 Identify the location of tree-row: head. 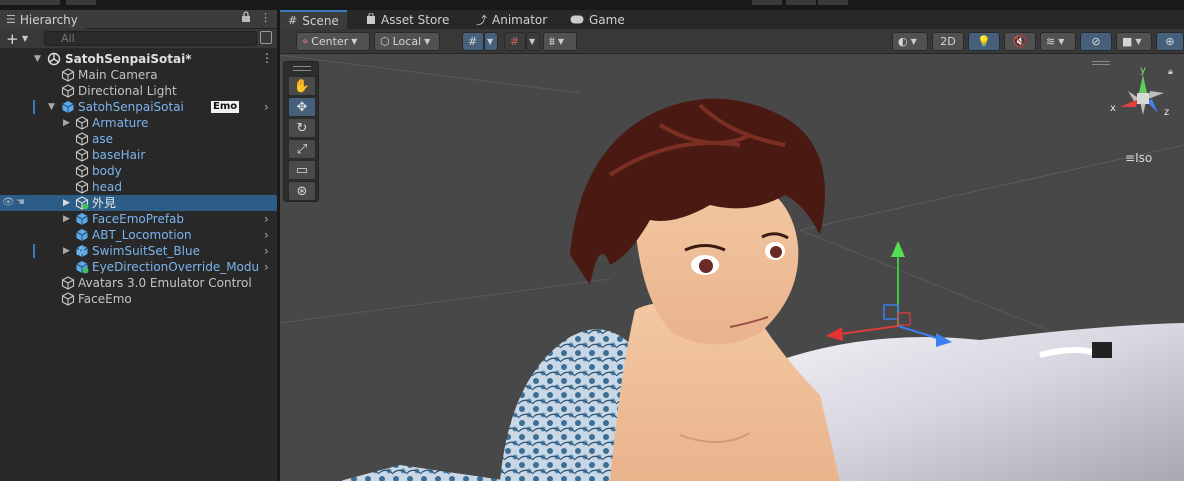
(138, 187).